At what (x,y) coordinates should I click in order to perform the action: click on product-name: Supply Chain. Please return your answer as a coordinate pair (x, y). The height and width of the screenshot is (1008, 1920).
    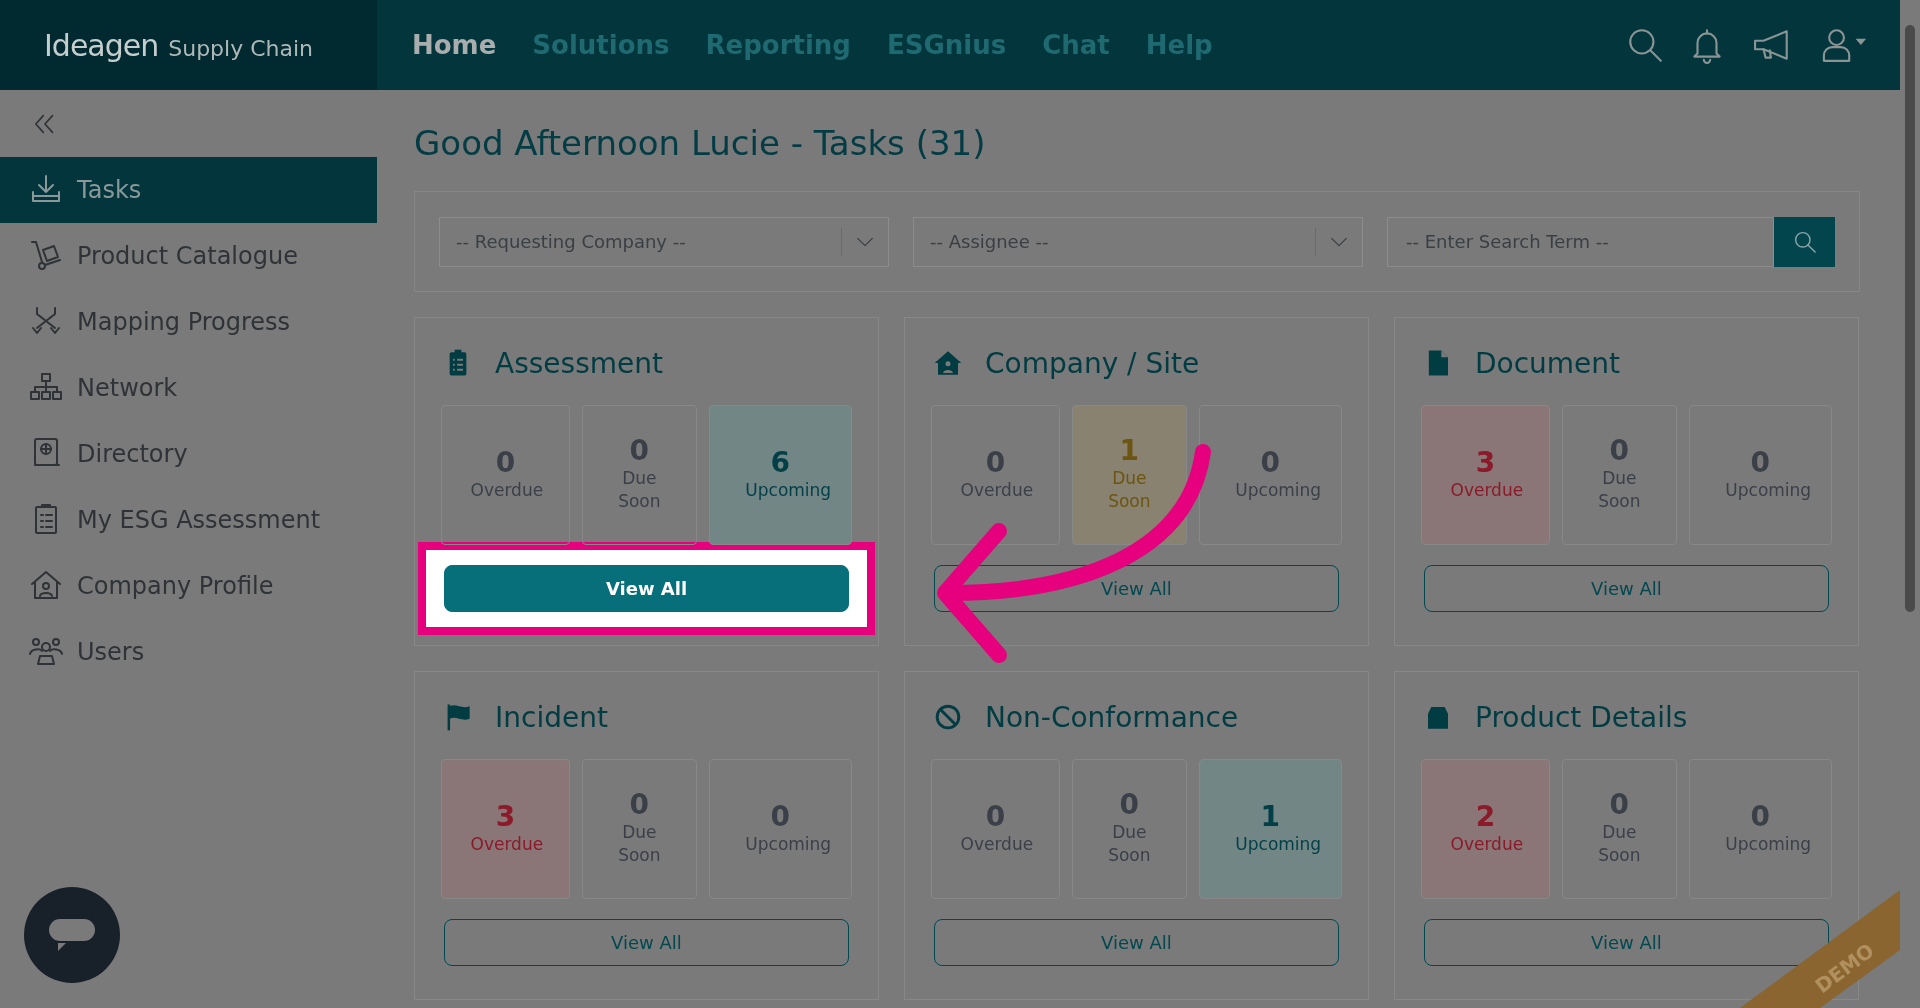
    Looking at the image, I should click on (241, 48).